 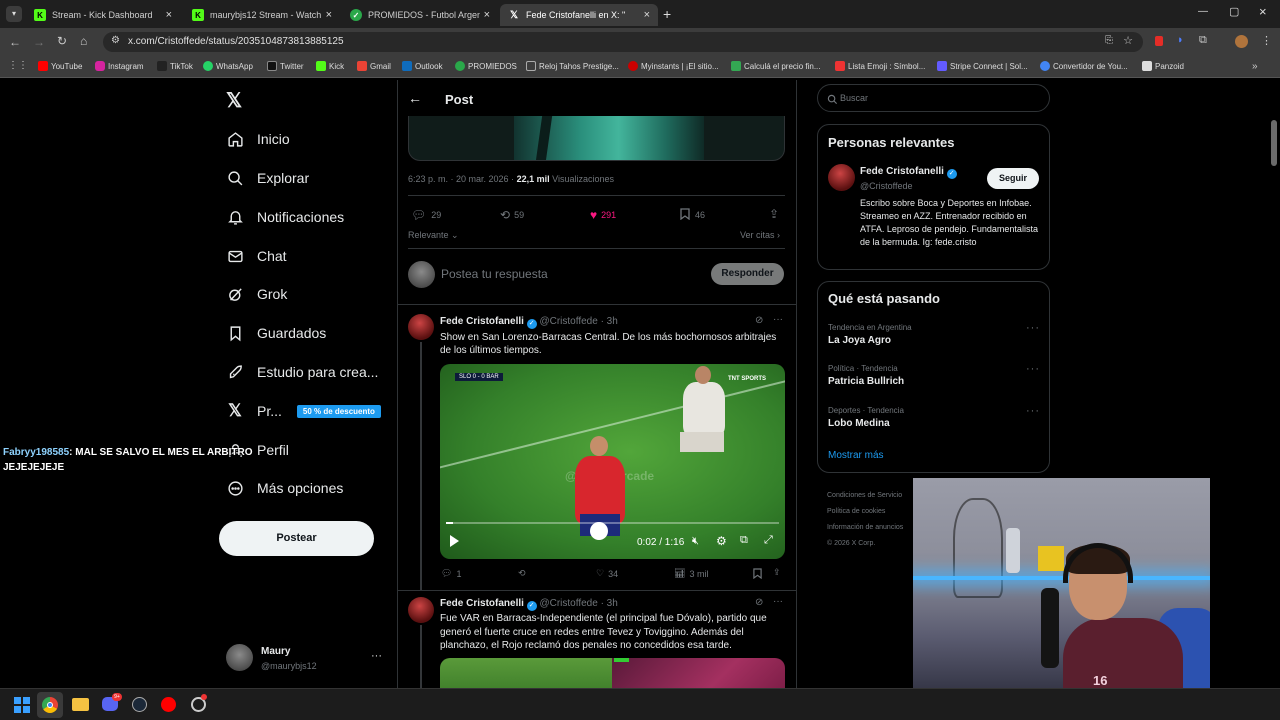 I want to click on reply-action: 💬︎ 29, so click(x=426, y=215).